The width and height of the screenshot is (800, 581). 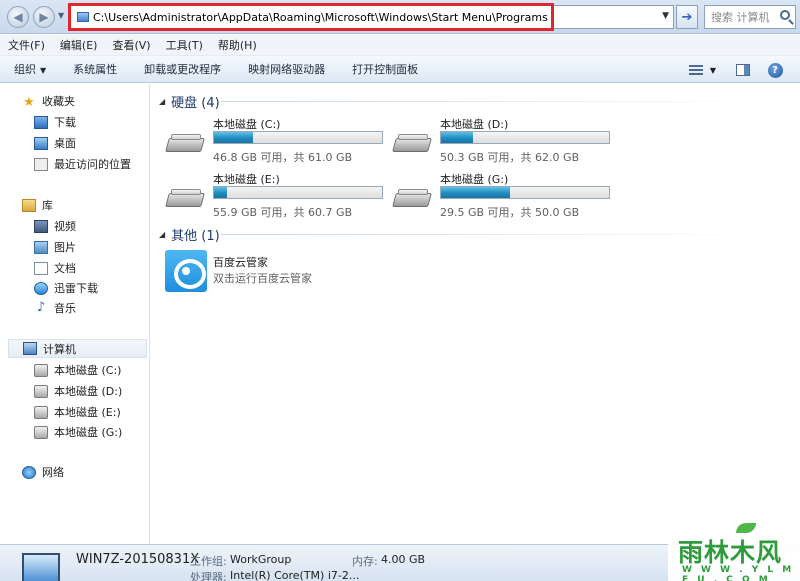 What do you see at coordinates (182, 69) in the screenshot?
I see `uninstall-program-button: 卸载或更改程序` at bounding box center [182, 69].